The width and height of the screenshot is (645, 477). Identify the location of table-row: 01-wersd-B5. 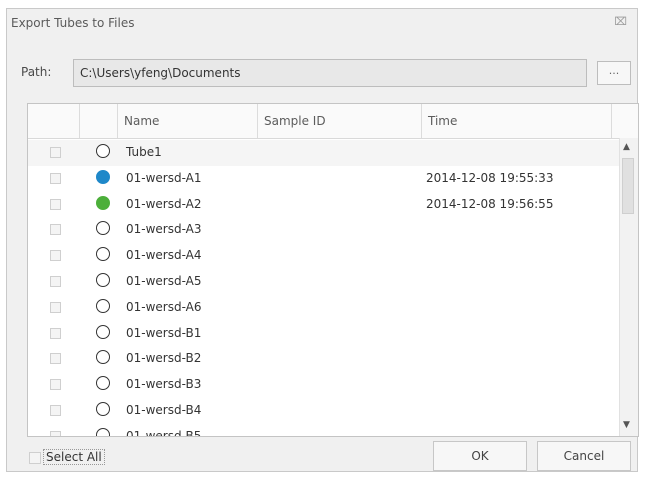
(324, 430).